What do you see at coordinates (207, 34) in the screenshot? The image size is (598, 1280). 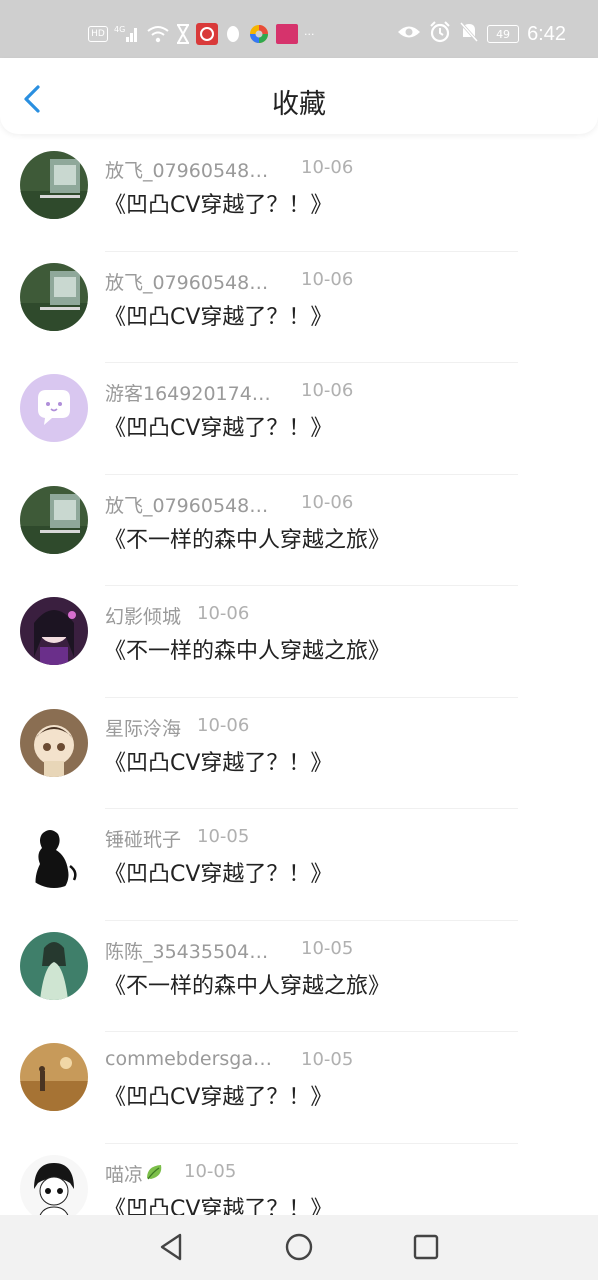 I see `app-notification-icon` at bounding box center [207, 34].